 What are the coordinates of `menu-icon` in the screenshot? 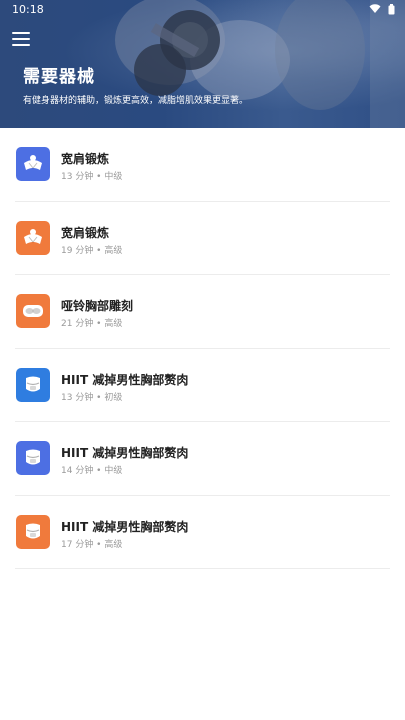 It's located at (21, 39).